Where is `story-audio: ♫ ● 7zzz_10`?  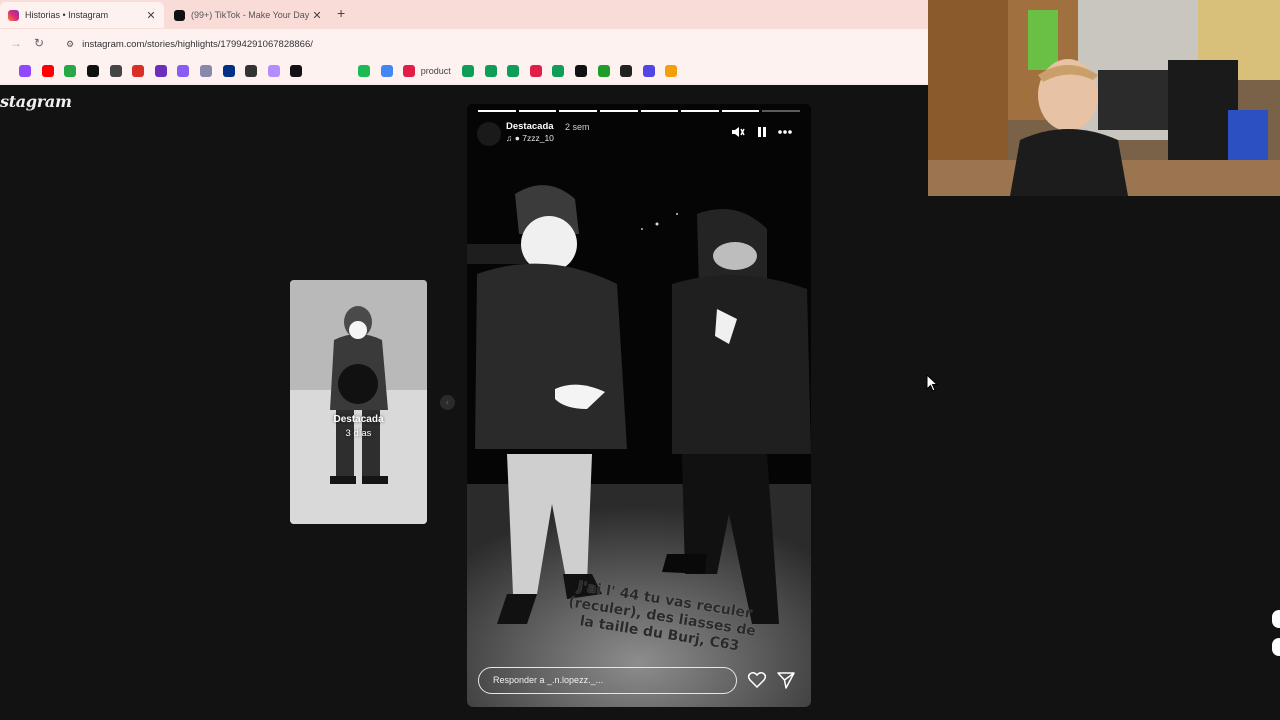
story-audio: ♫ ● 7zzz_10 is located at coordinates (530, 138).